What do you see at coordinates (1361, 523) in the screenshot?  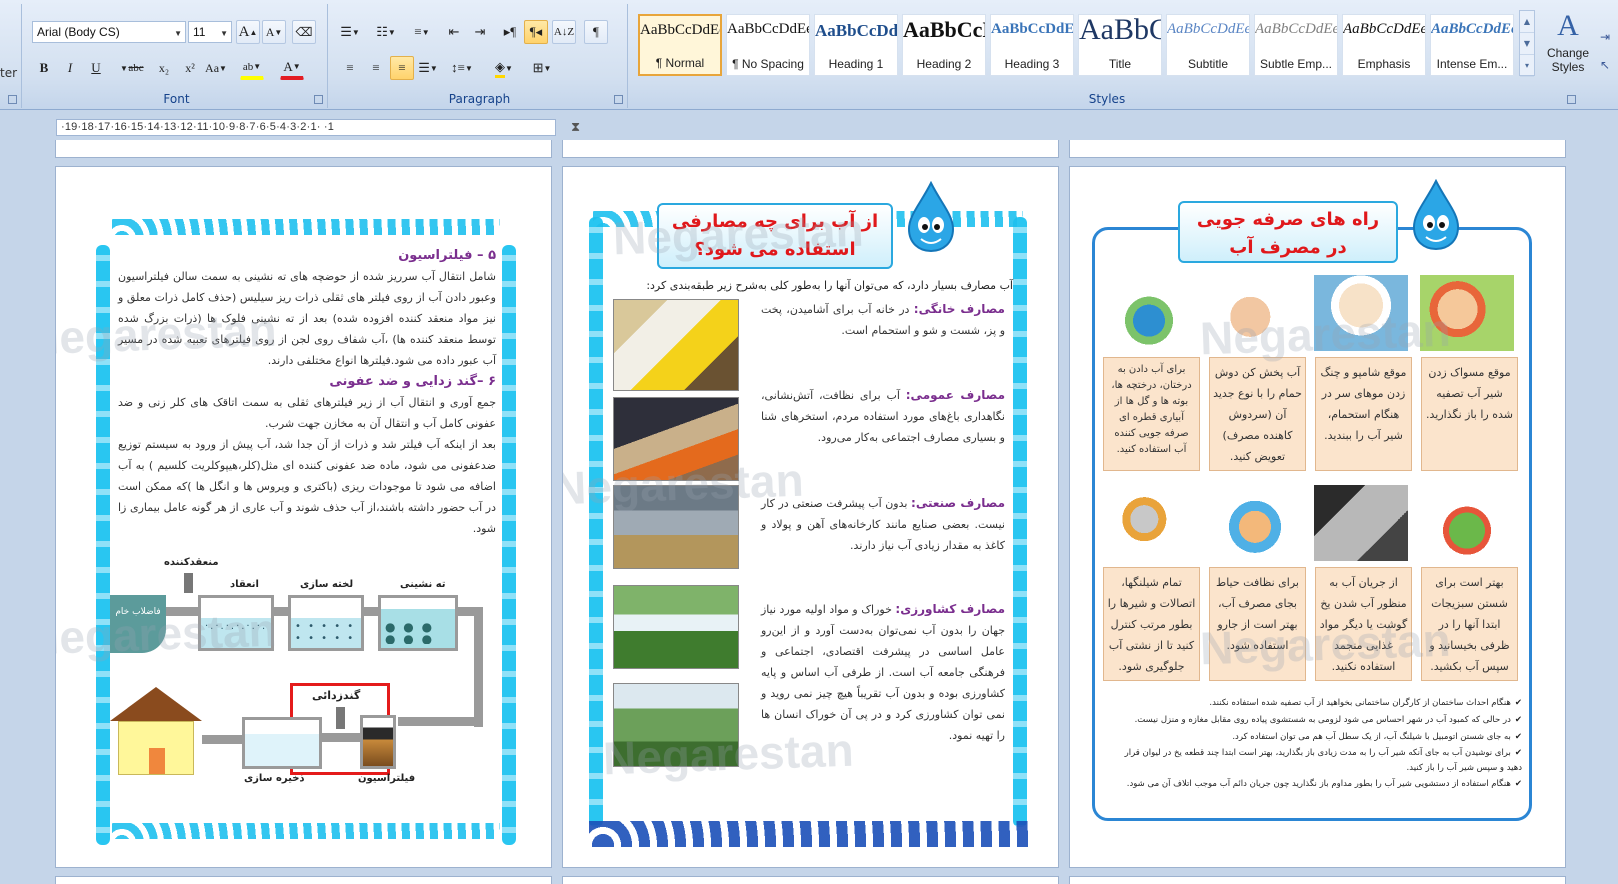 I see `picture-thawing-meat` at bounding box center [1361, 523].